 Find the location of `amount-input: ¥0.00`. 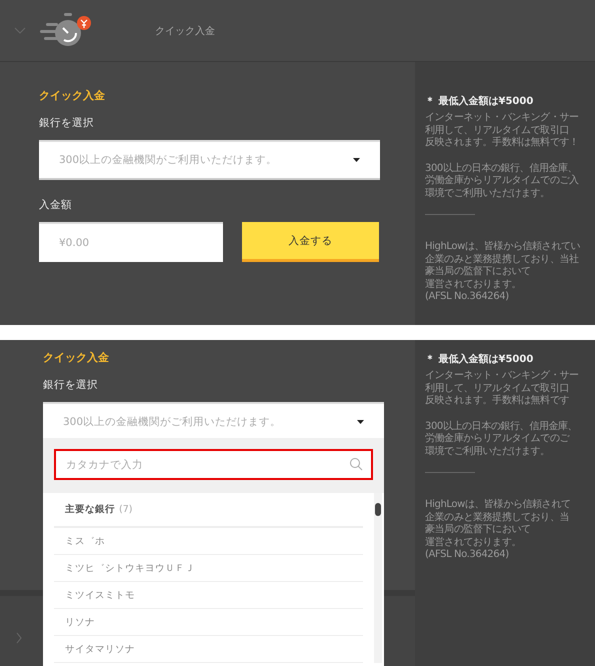

amount-input: ¥0.00 is located at coordinates (131, 242).